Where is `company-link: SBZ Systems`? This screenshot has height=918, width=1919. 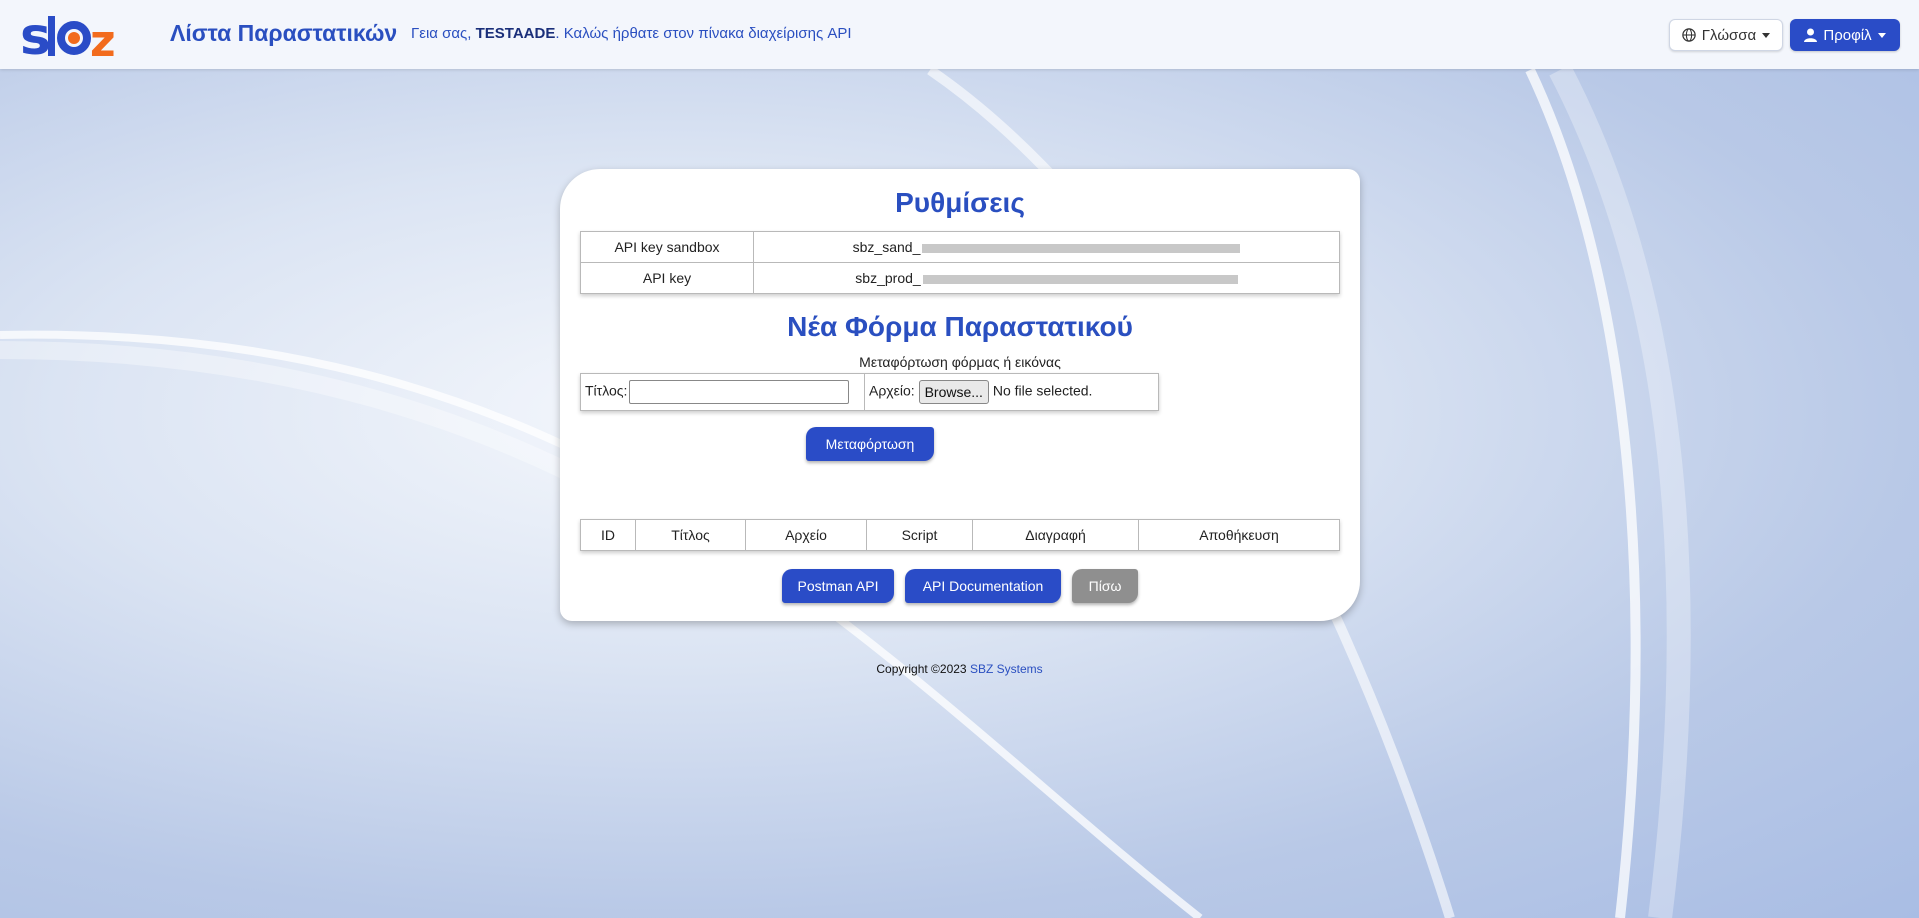
company-link: SBZ Systems is located at coordinates (1006, 669).